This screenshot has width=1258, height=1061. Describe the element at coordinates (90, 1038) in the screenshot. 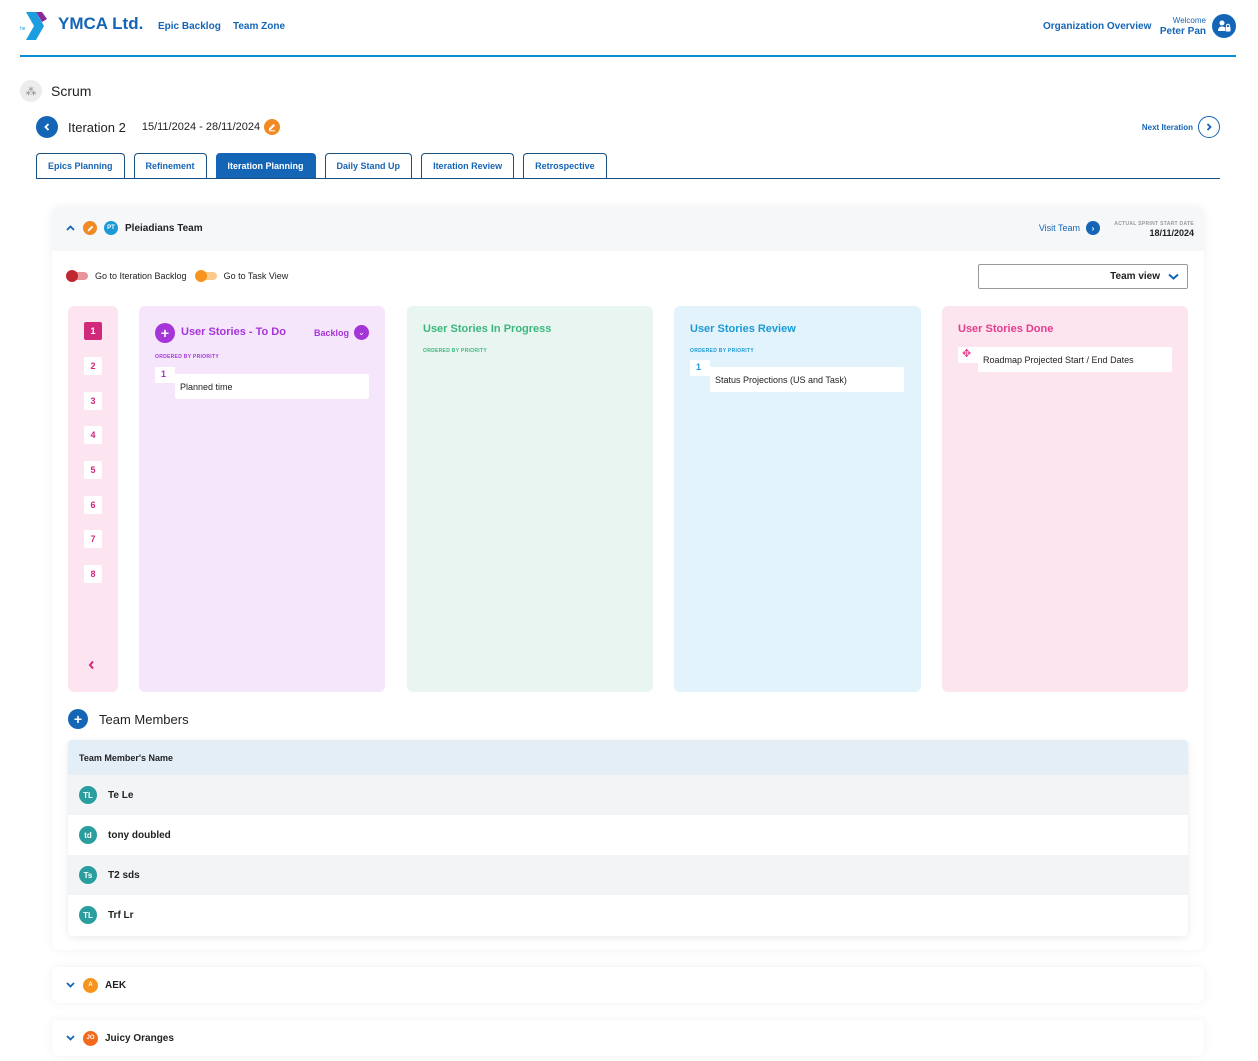

I see `team-avatar: JO` at that location.